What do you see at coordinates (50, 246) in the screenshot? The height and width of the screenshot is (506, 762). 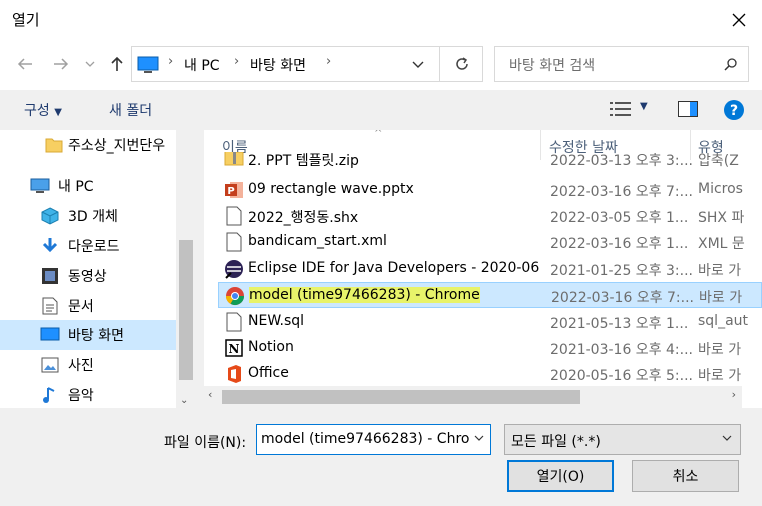 I see `download-icon` at bounding box center [50, 246].